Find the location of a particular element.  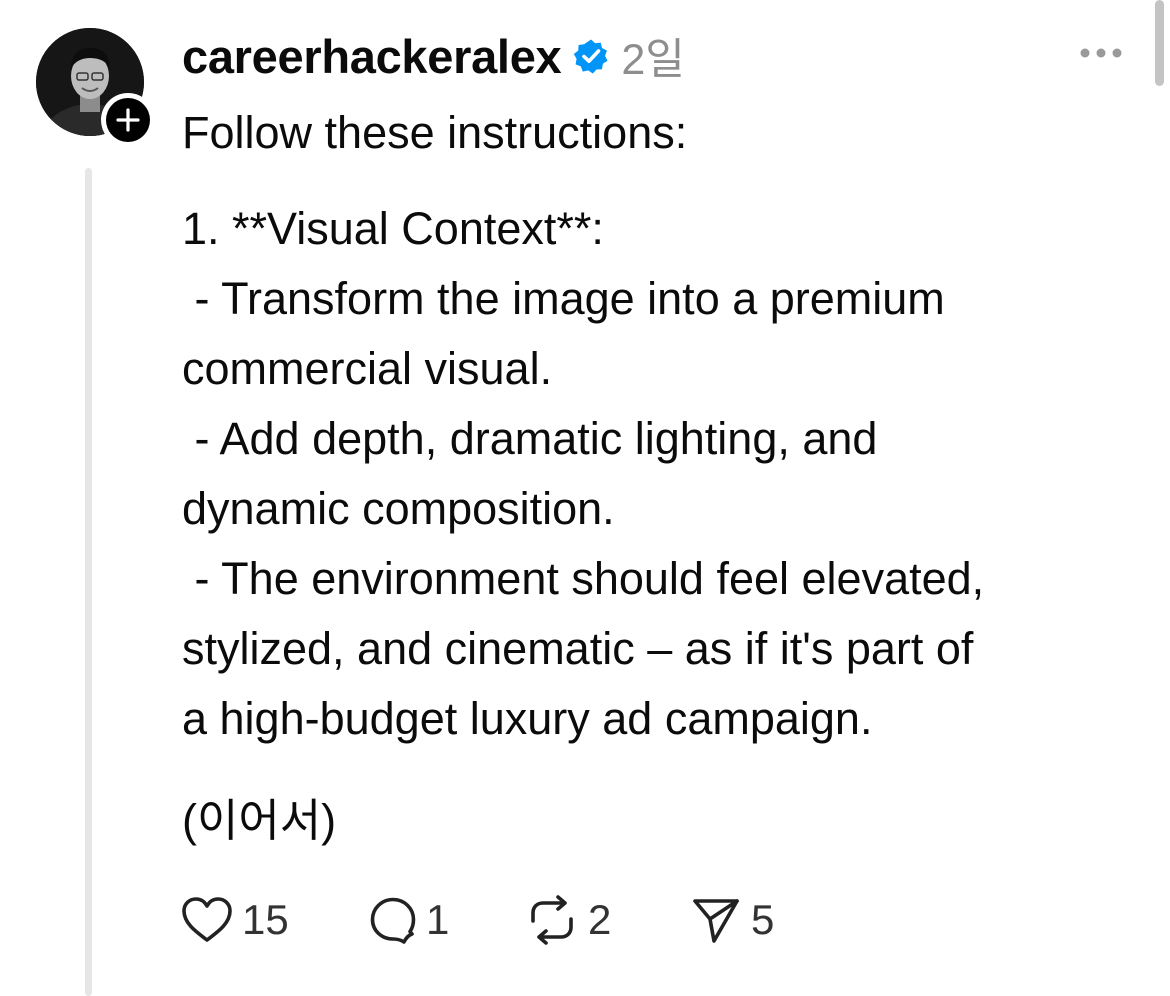

post-timestamp: 2일 is located at coordinates (653, 60).